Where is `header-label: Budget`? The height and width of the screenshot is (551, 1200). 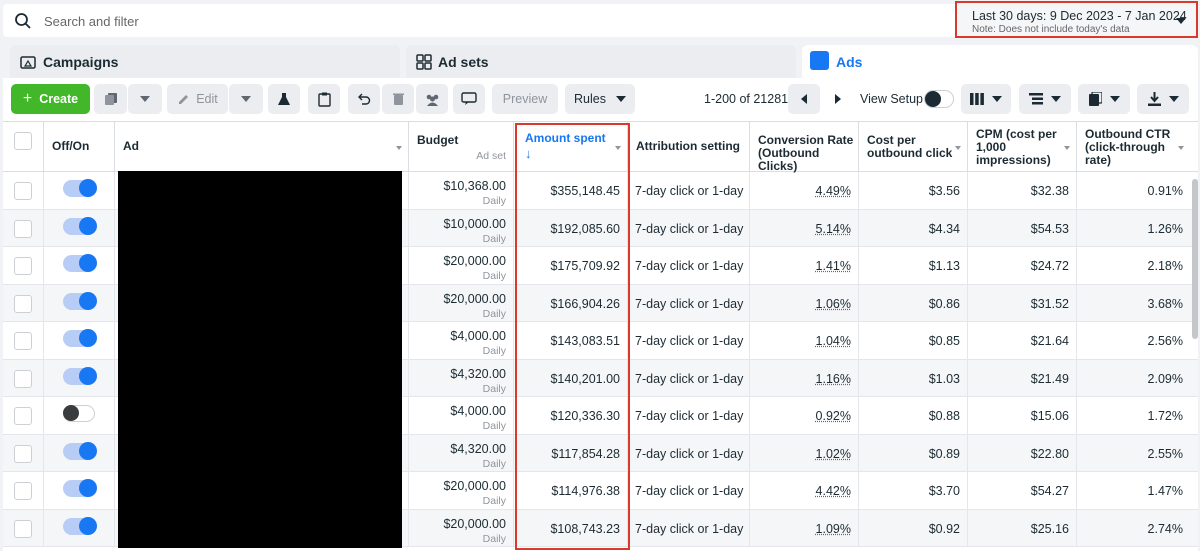
header-label: Budget is located at coordinates (438, 140).